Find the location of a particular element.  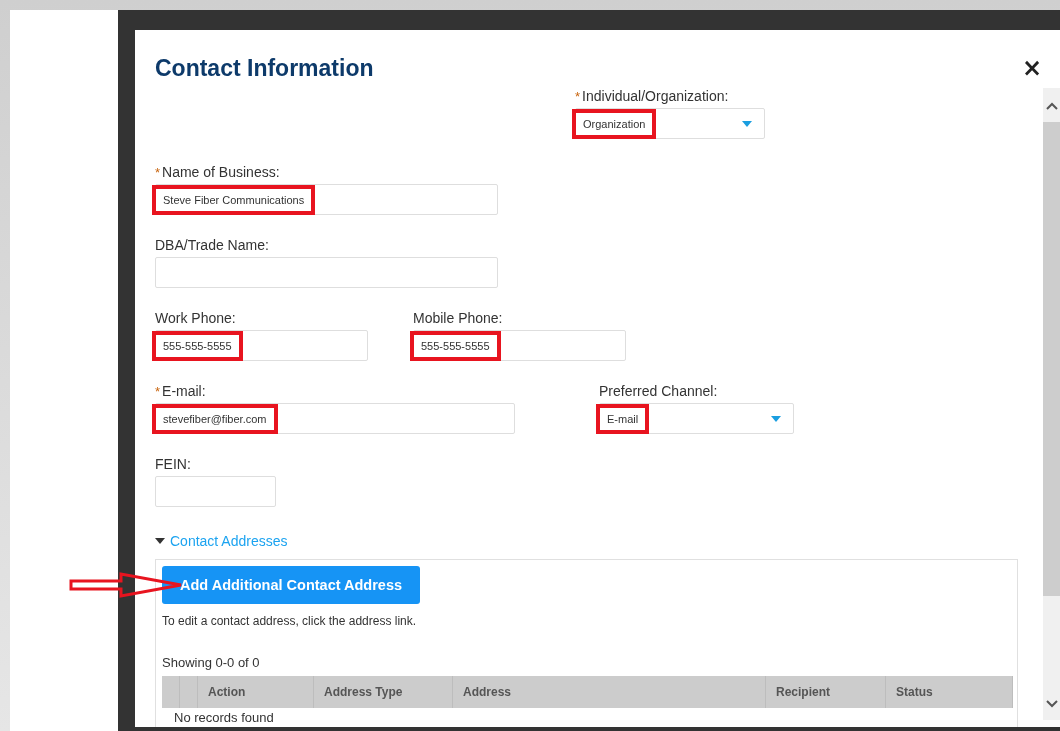

help-text: To edit a contact address, click the address link. is located at coordinates (290, 621).